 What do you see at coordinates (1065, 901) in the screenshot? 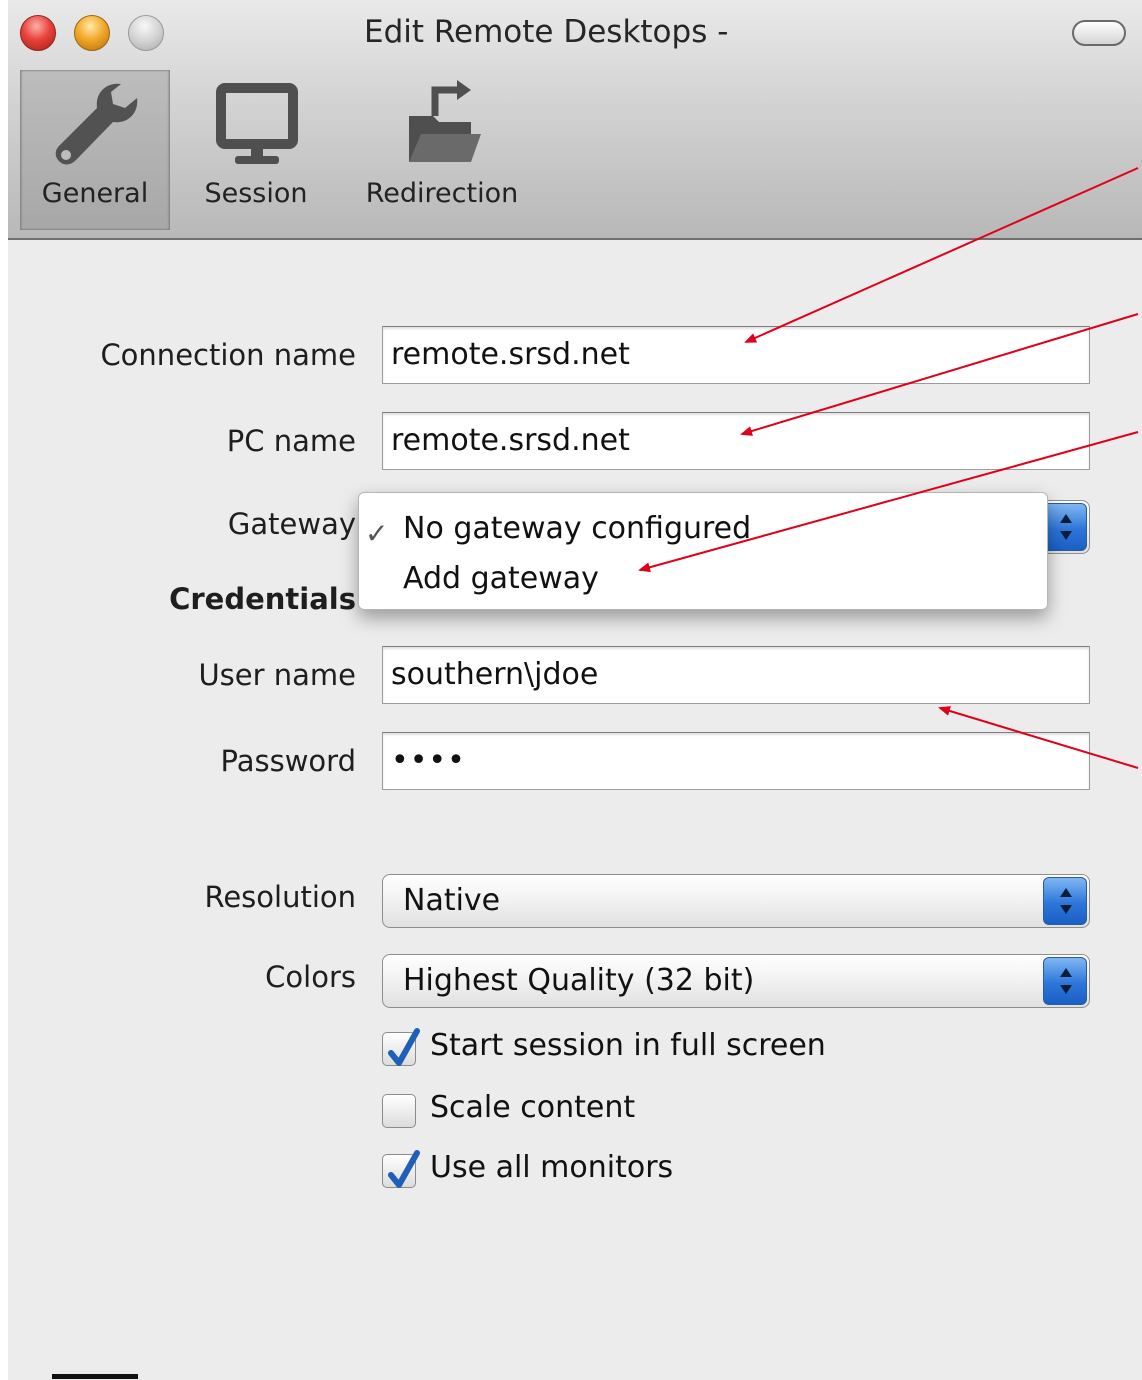
I see `resolution-stepper-icon` at bounding box center [1065, 901].